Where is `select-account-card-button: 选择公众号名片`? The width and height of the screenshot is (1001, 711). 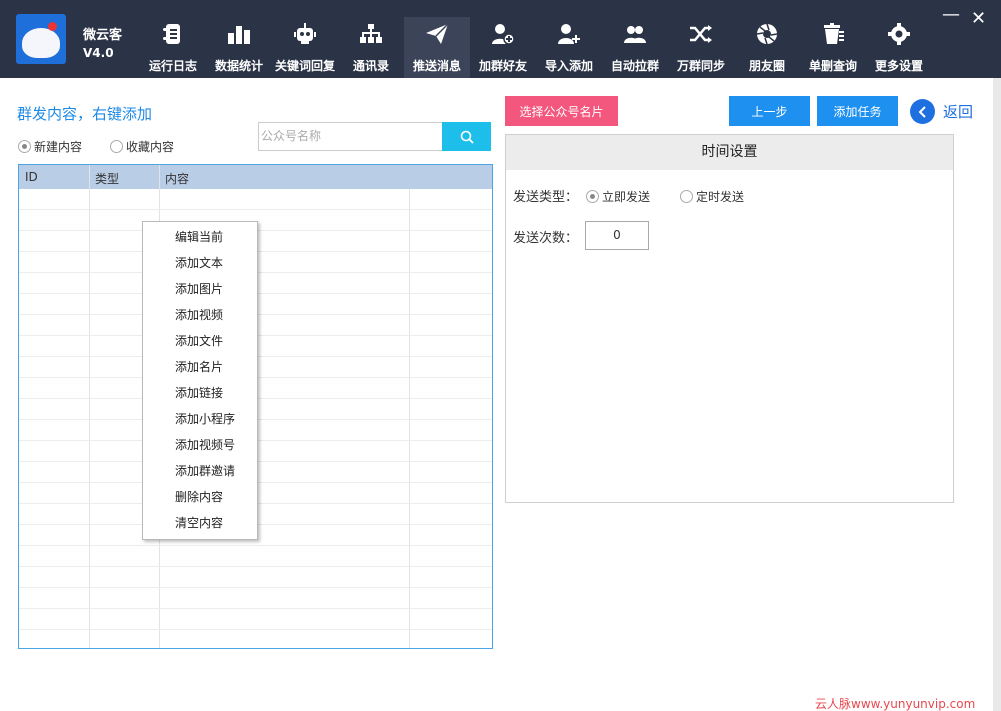 select-account-card-button: 选择公众号名片 is located at coordinates (561, 111).